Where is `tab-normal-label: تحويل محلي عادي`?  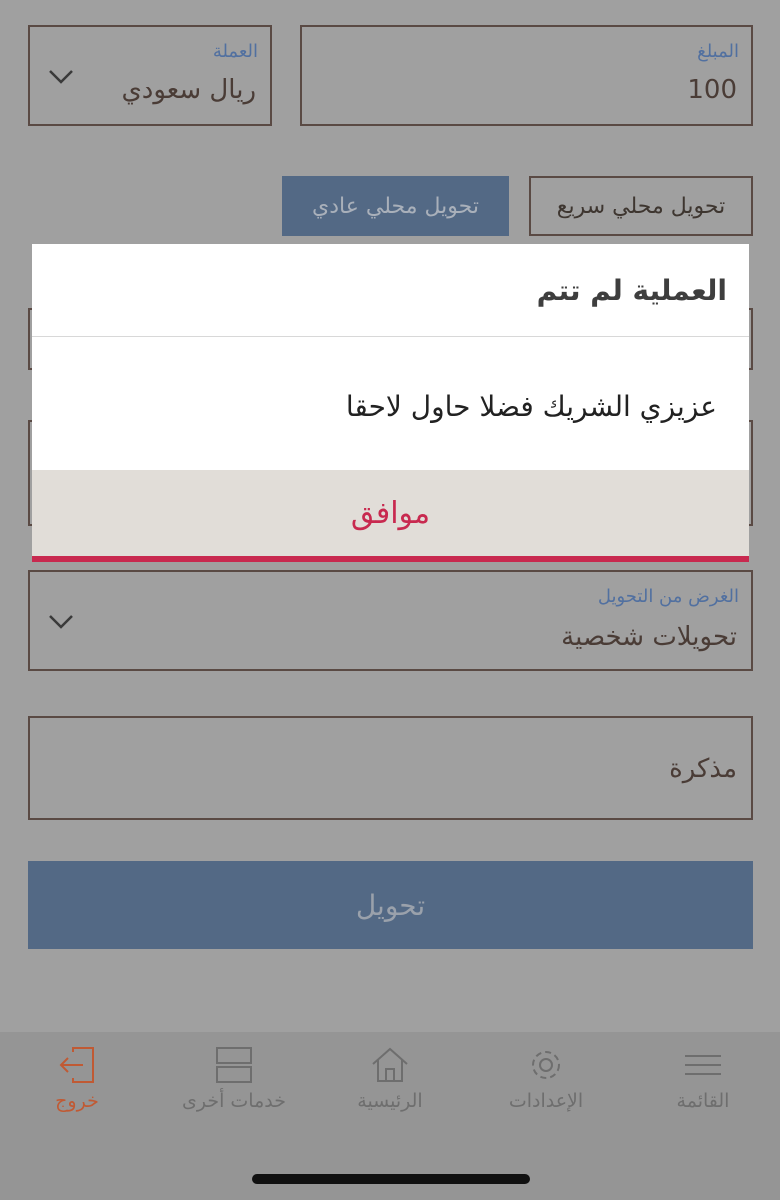
tab-normal-label: تحويل محلي عادي is located at coordinates (395, 206).